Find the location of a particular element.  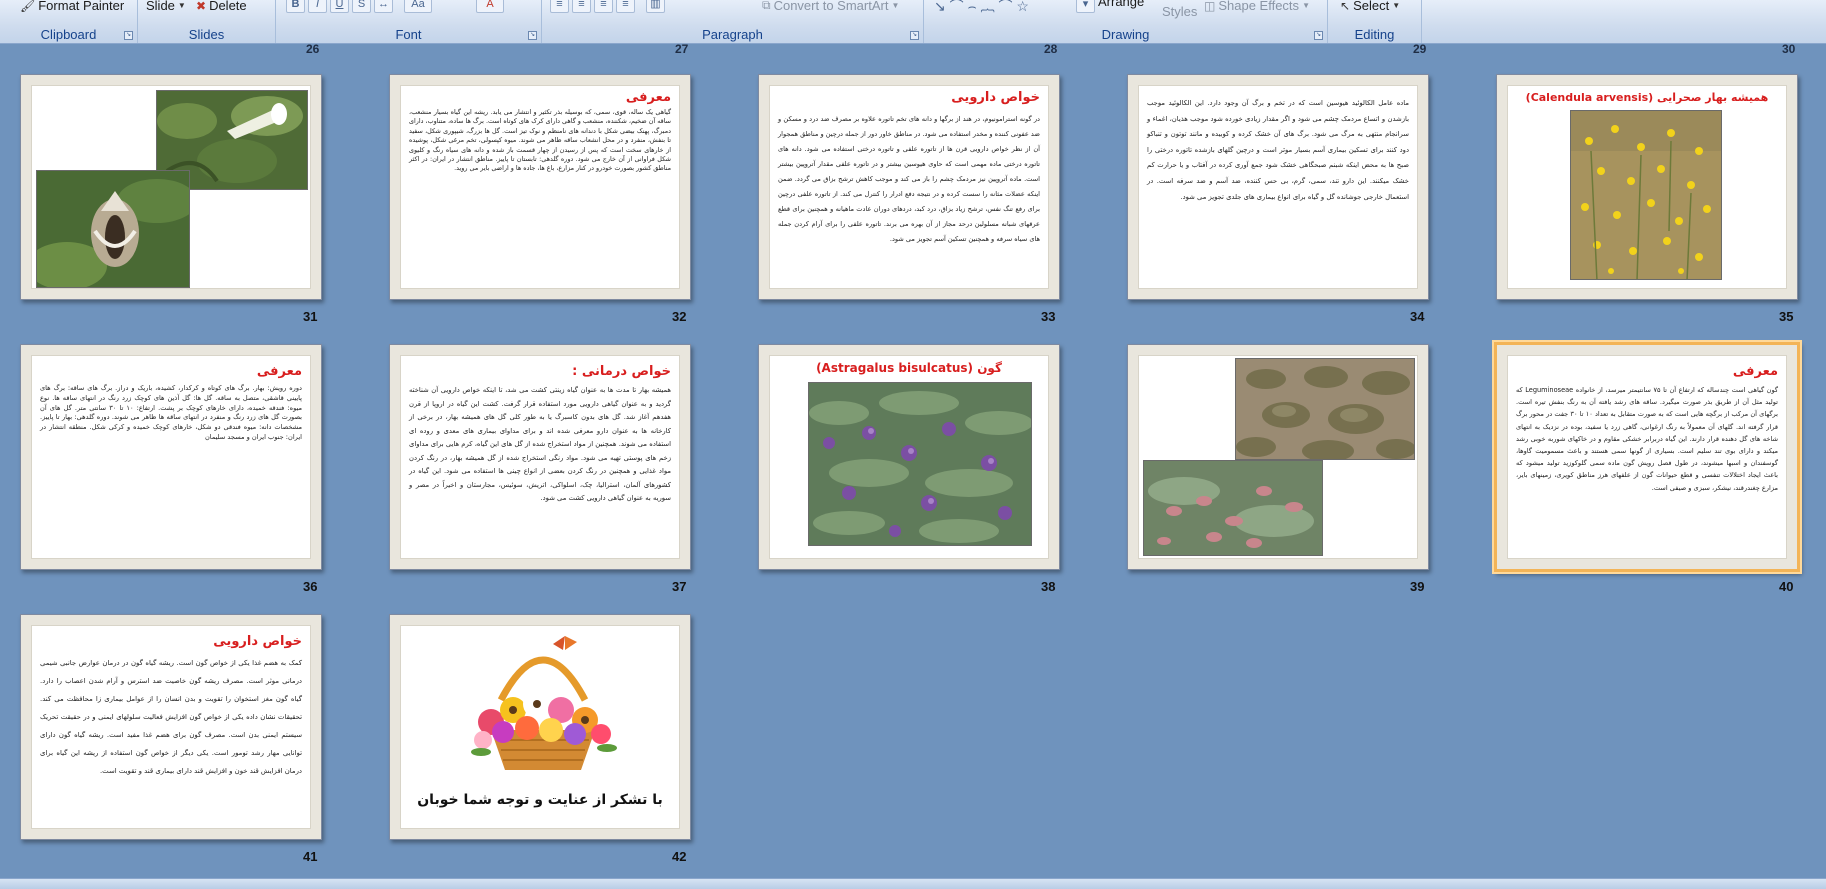

slide-number: 32 is located at coordinates (679, 316).